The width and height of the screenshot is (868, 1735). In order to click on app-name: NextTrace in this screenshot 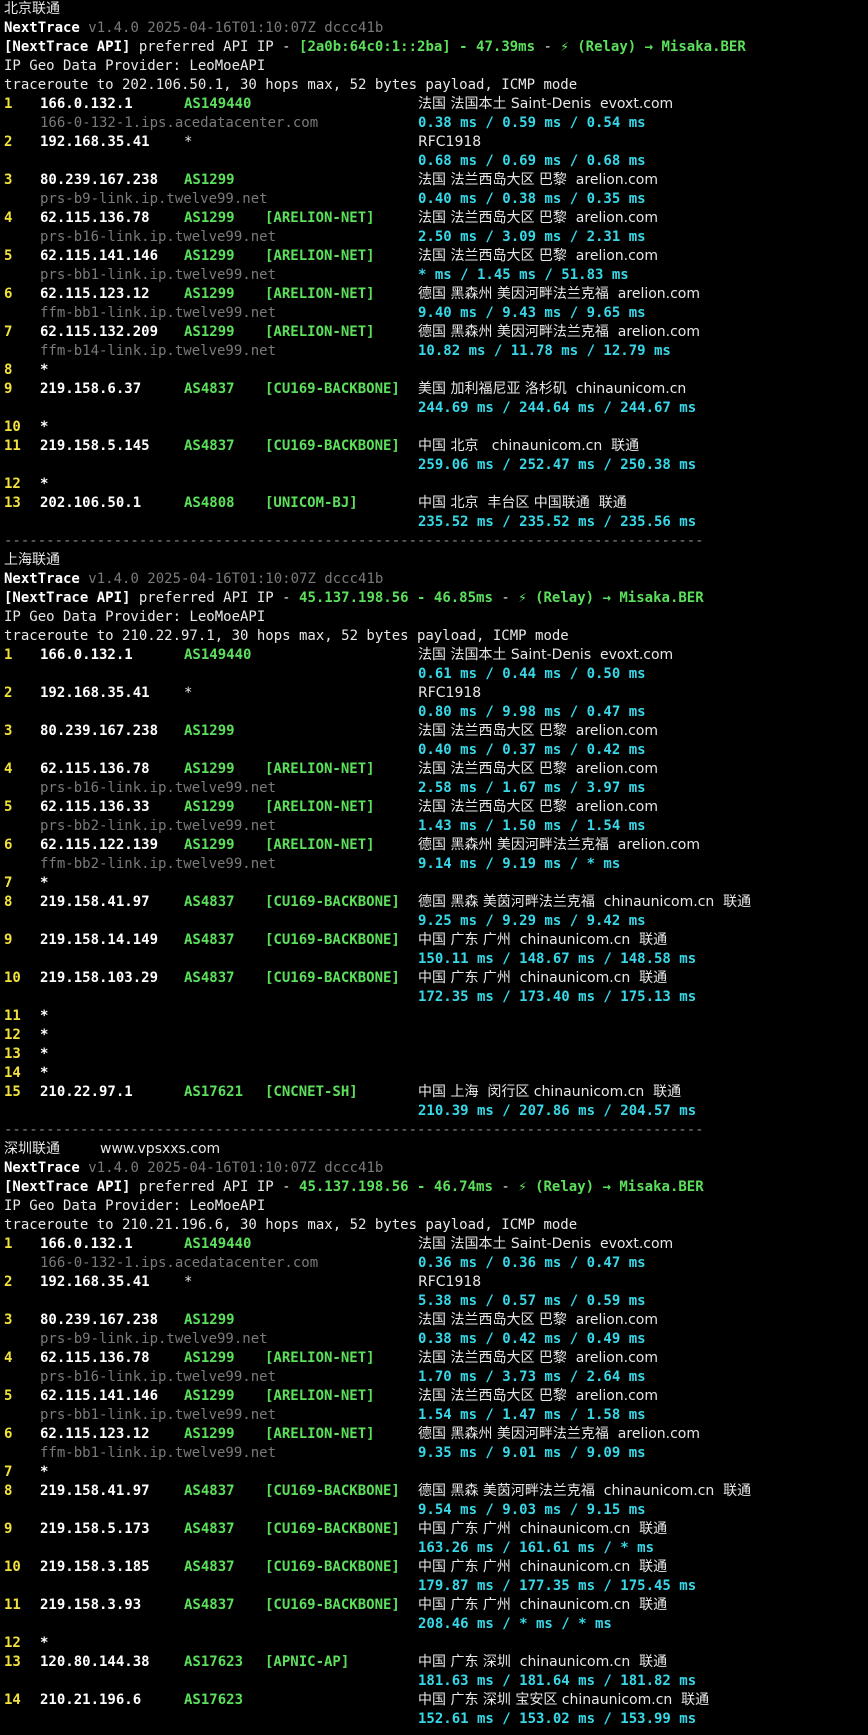, I will do `click(42, 28)`.